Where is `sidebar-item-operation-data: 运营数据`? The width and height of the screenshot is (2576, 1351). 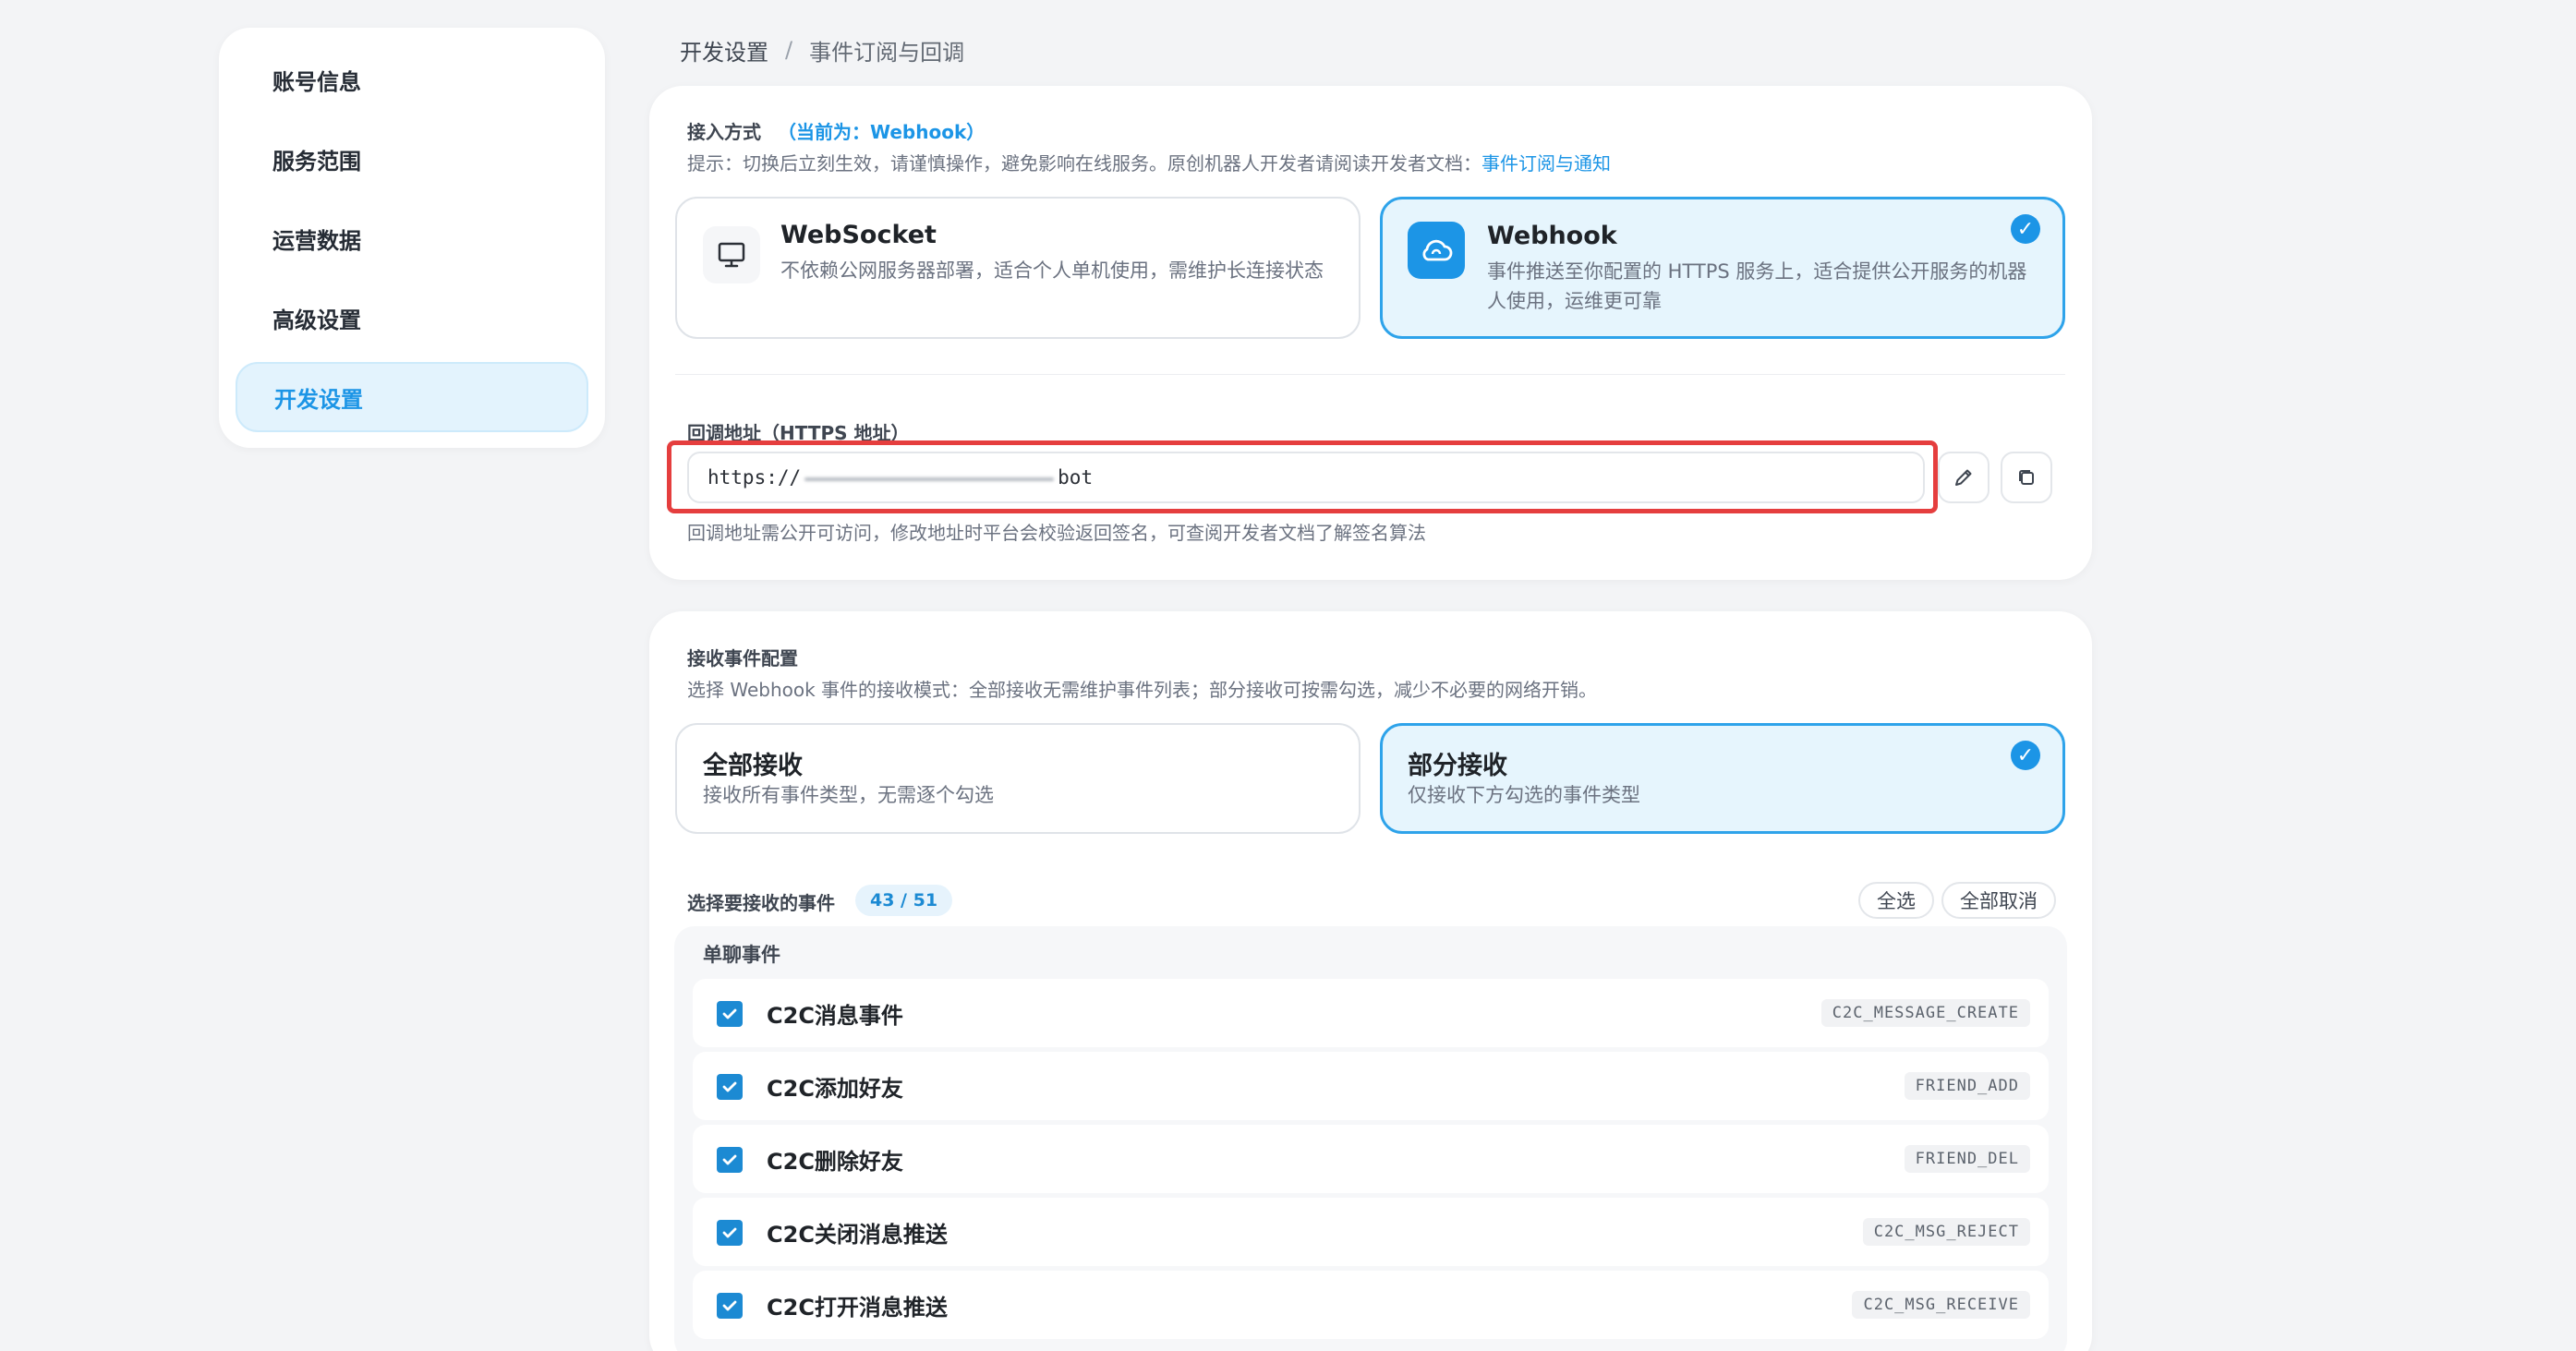
sidebar-item-operation-data: 运营数据 is located at coordinates (412, 238).